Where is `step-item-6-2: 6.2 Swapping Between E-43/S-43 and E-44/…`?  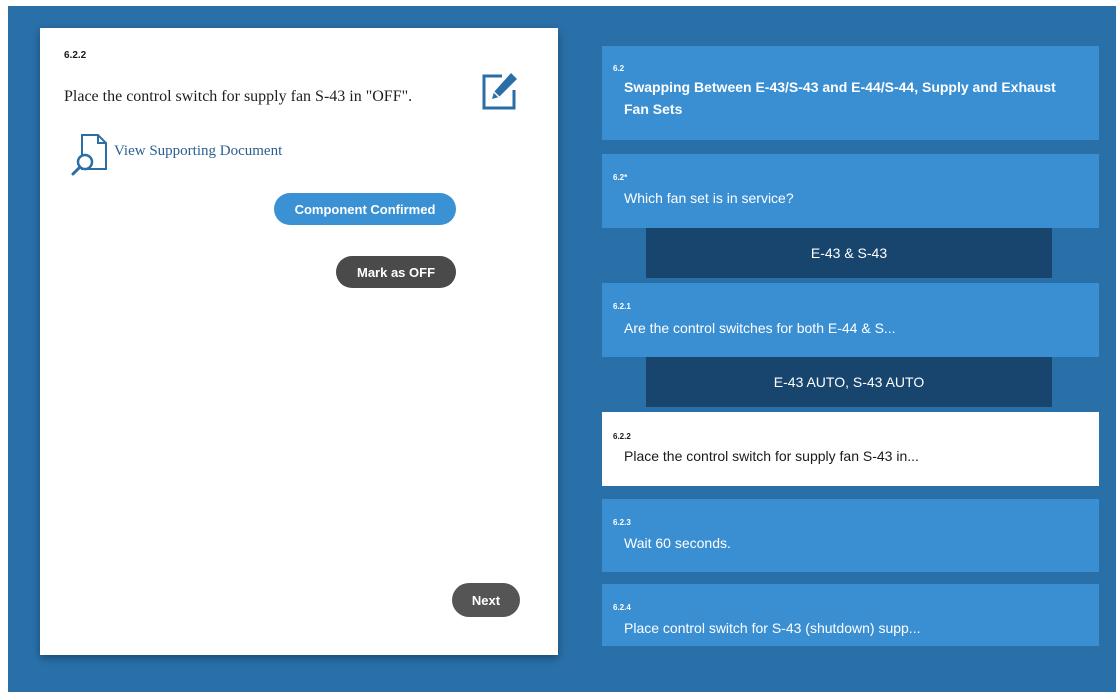 step-item-6-2: 6.2 Swapping Between E-43/S-43 and E-44/… is located at coordinates (850, 93).